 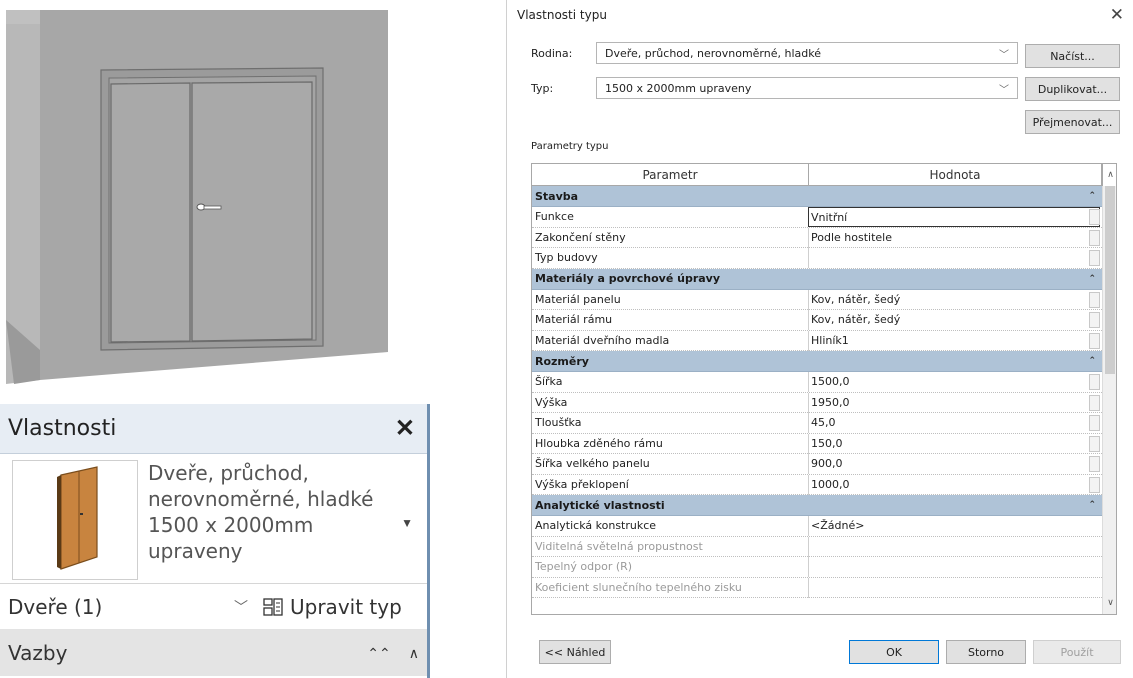 I want to click on parameter-name: Analytická konstrukce, so click(x=596, y=525).